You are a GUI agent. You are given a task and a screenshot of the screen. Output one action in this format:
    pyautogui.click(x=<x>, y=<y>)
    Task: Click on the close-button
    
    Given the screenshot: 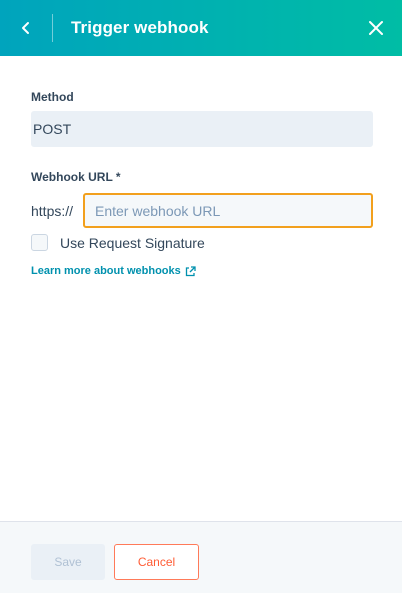 What is the action you would take?
    pyautogui.click(x=376, y=28)
    